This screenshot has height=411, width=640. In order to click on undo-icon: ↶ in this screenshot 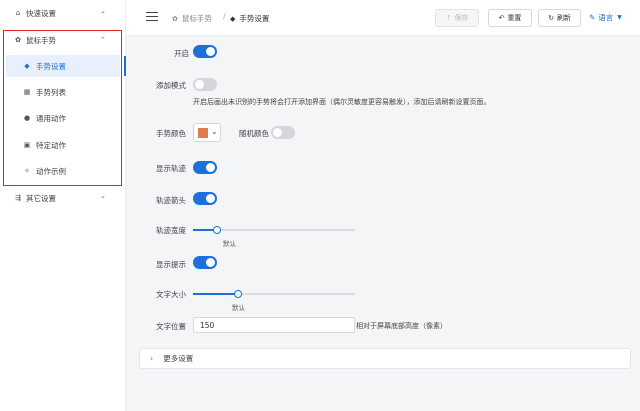, I will do `click(501, 18)`.